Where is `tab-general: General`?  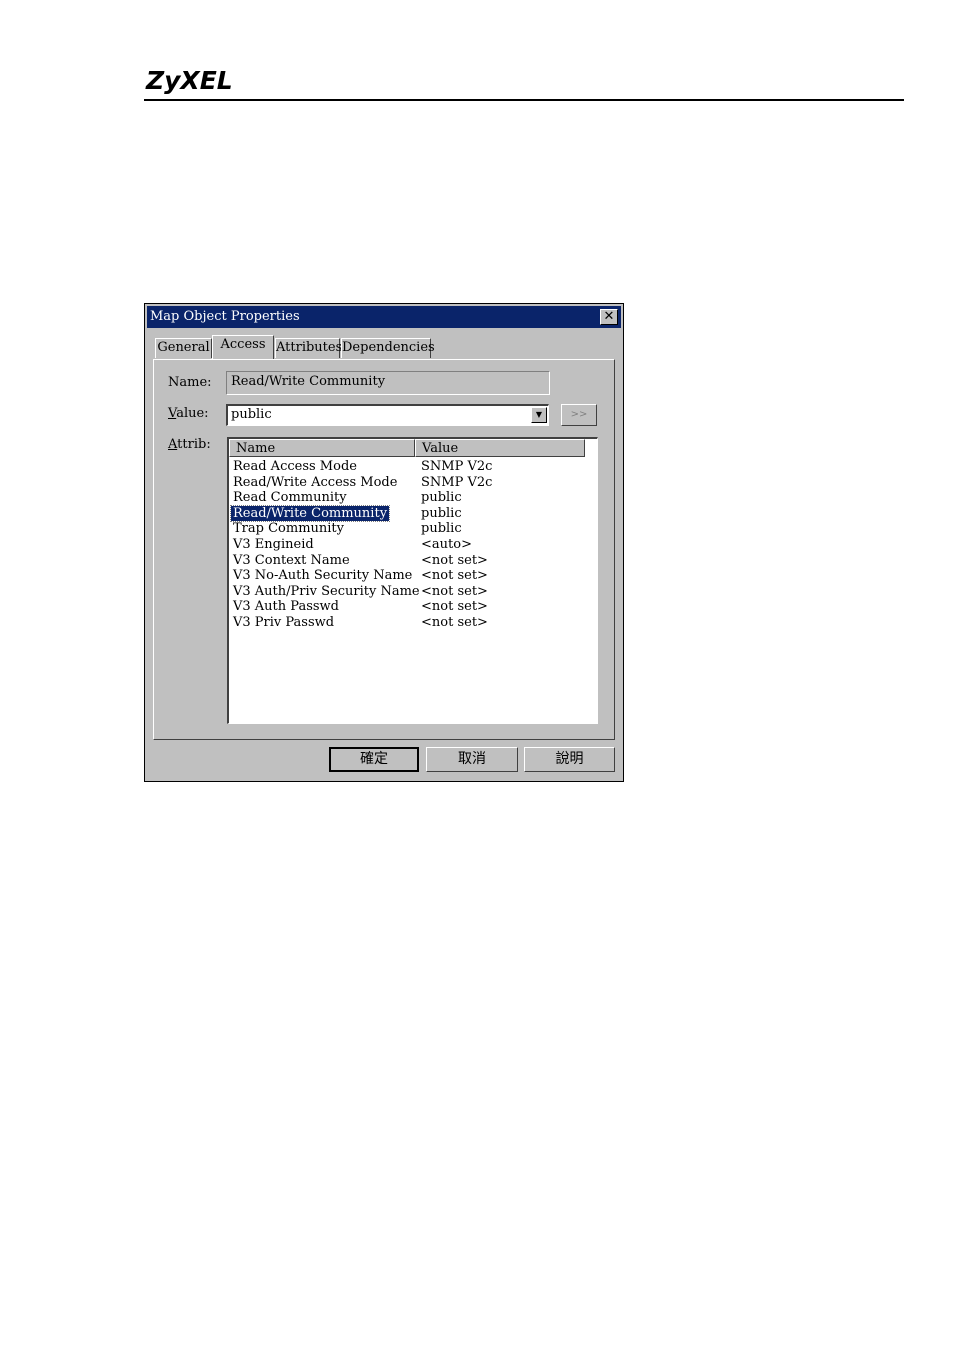 tab-general: General is located at coordinates (183, 348).